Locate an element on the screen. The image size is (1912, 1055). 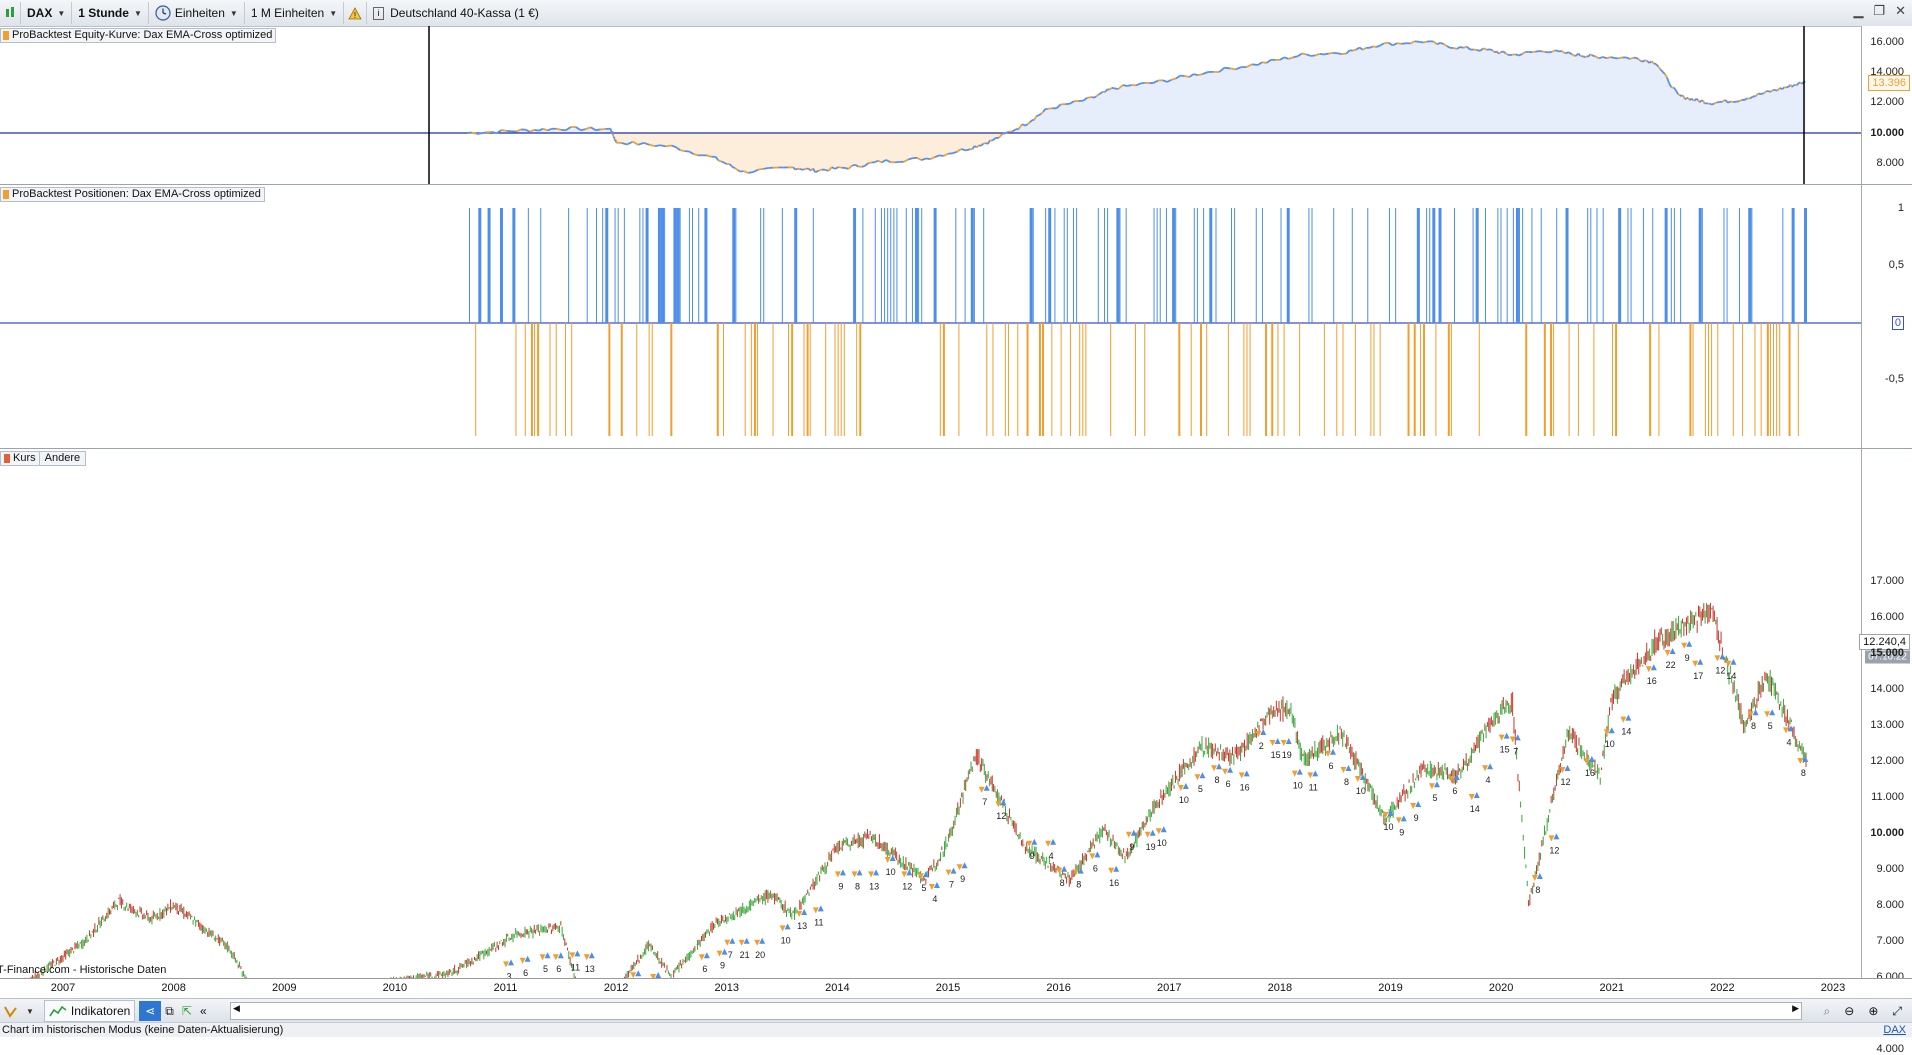
share-icon: ⋖ is located at coordinates (150, 1011).